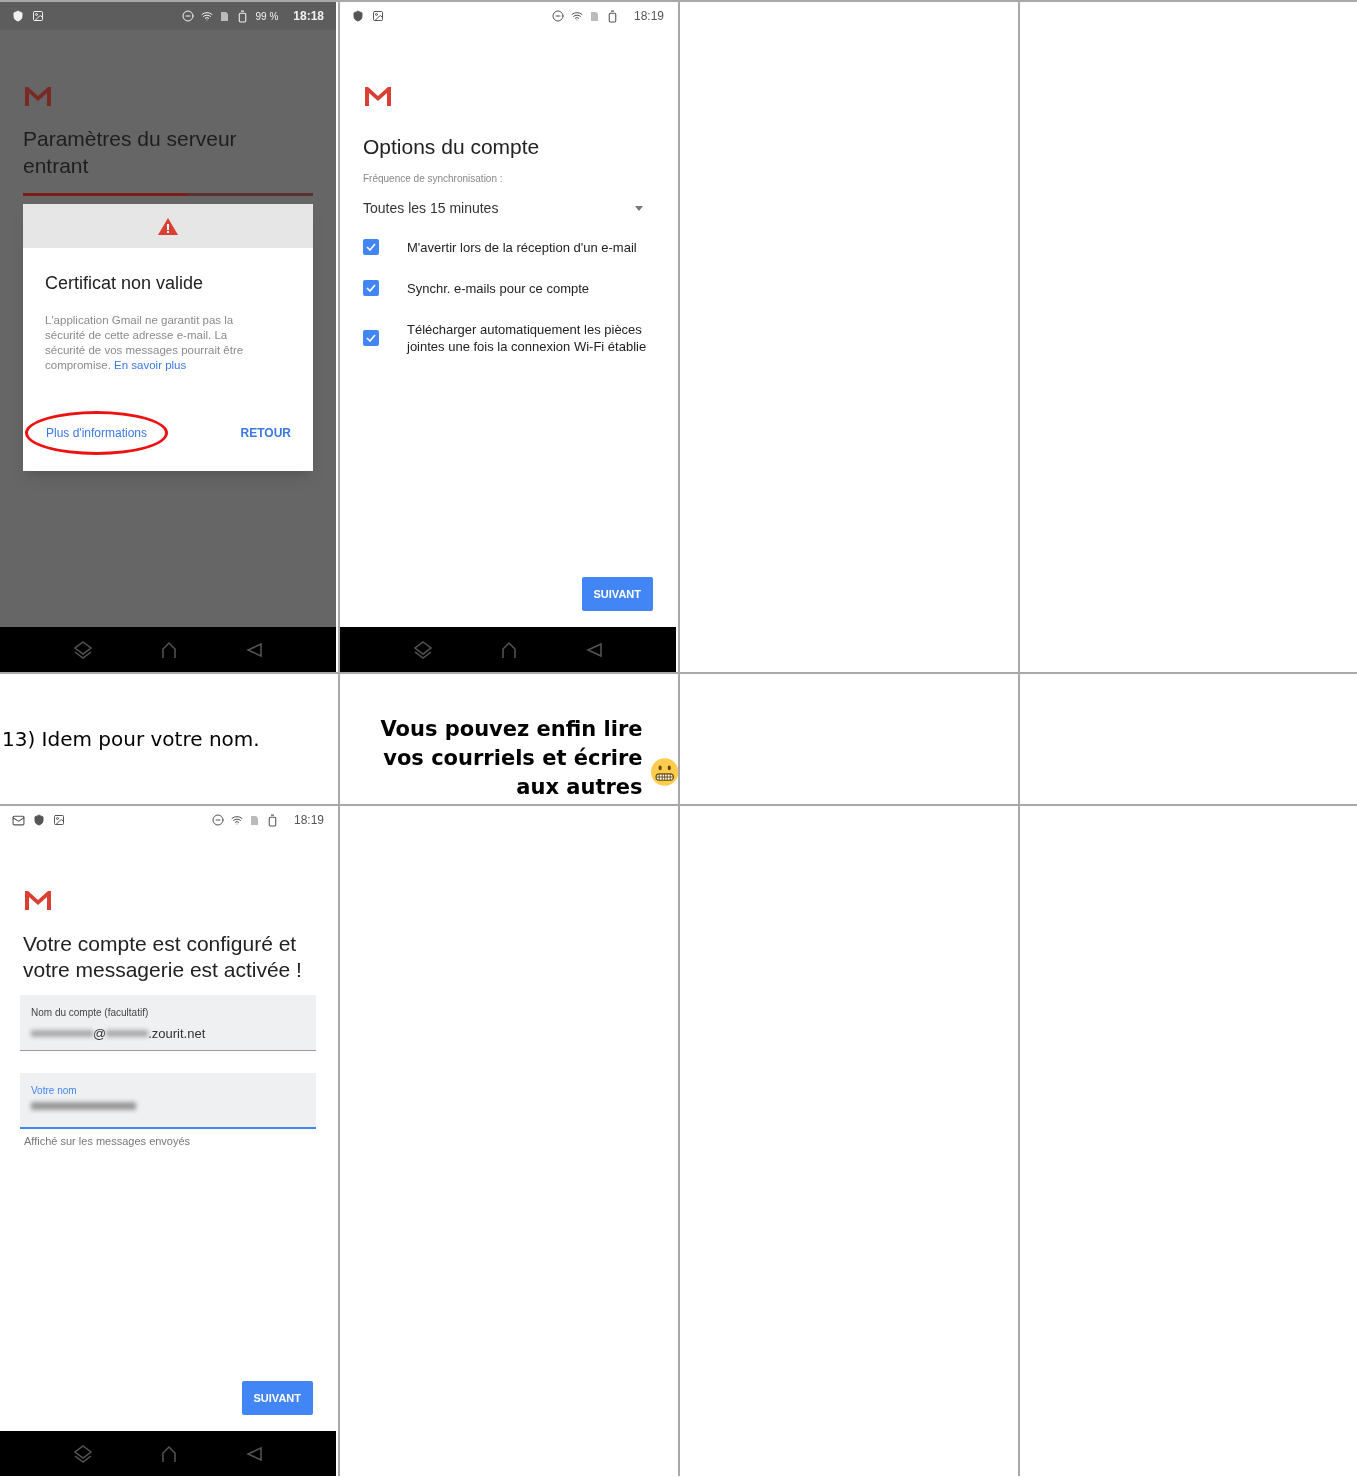  Describe the element at coordinates (433, 178) in the screenshot. I see `field-label: Fréquence de synchronisation :` at that location.